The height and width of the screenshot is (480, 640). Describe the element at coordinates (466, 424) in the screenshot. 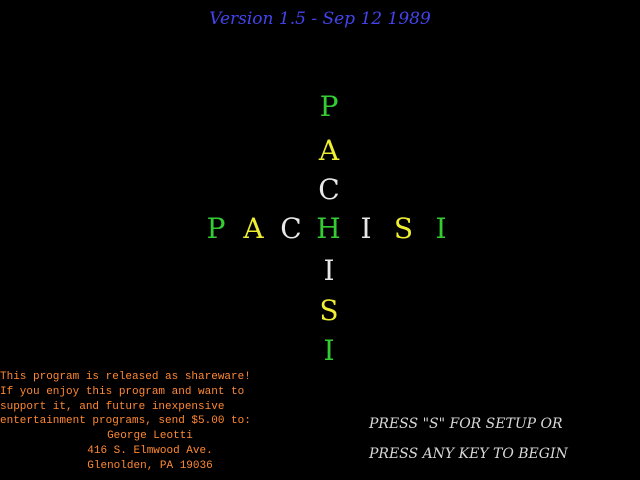

I see `setup-prompt: PRESS "S" FOR SETUP OR` at that location.